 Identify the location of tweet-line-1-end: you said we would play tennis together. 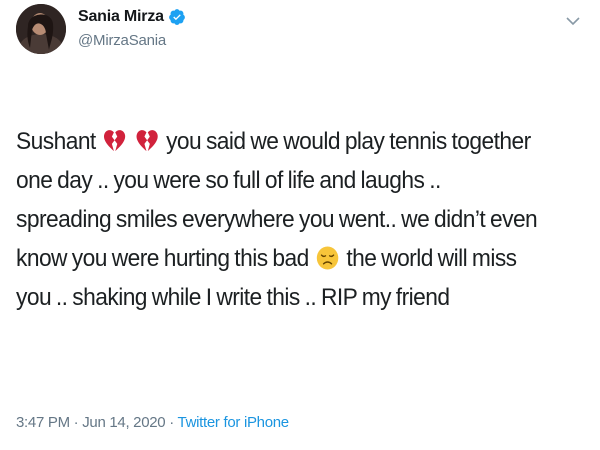
(348, 141).